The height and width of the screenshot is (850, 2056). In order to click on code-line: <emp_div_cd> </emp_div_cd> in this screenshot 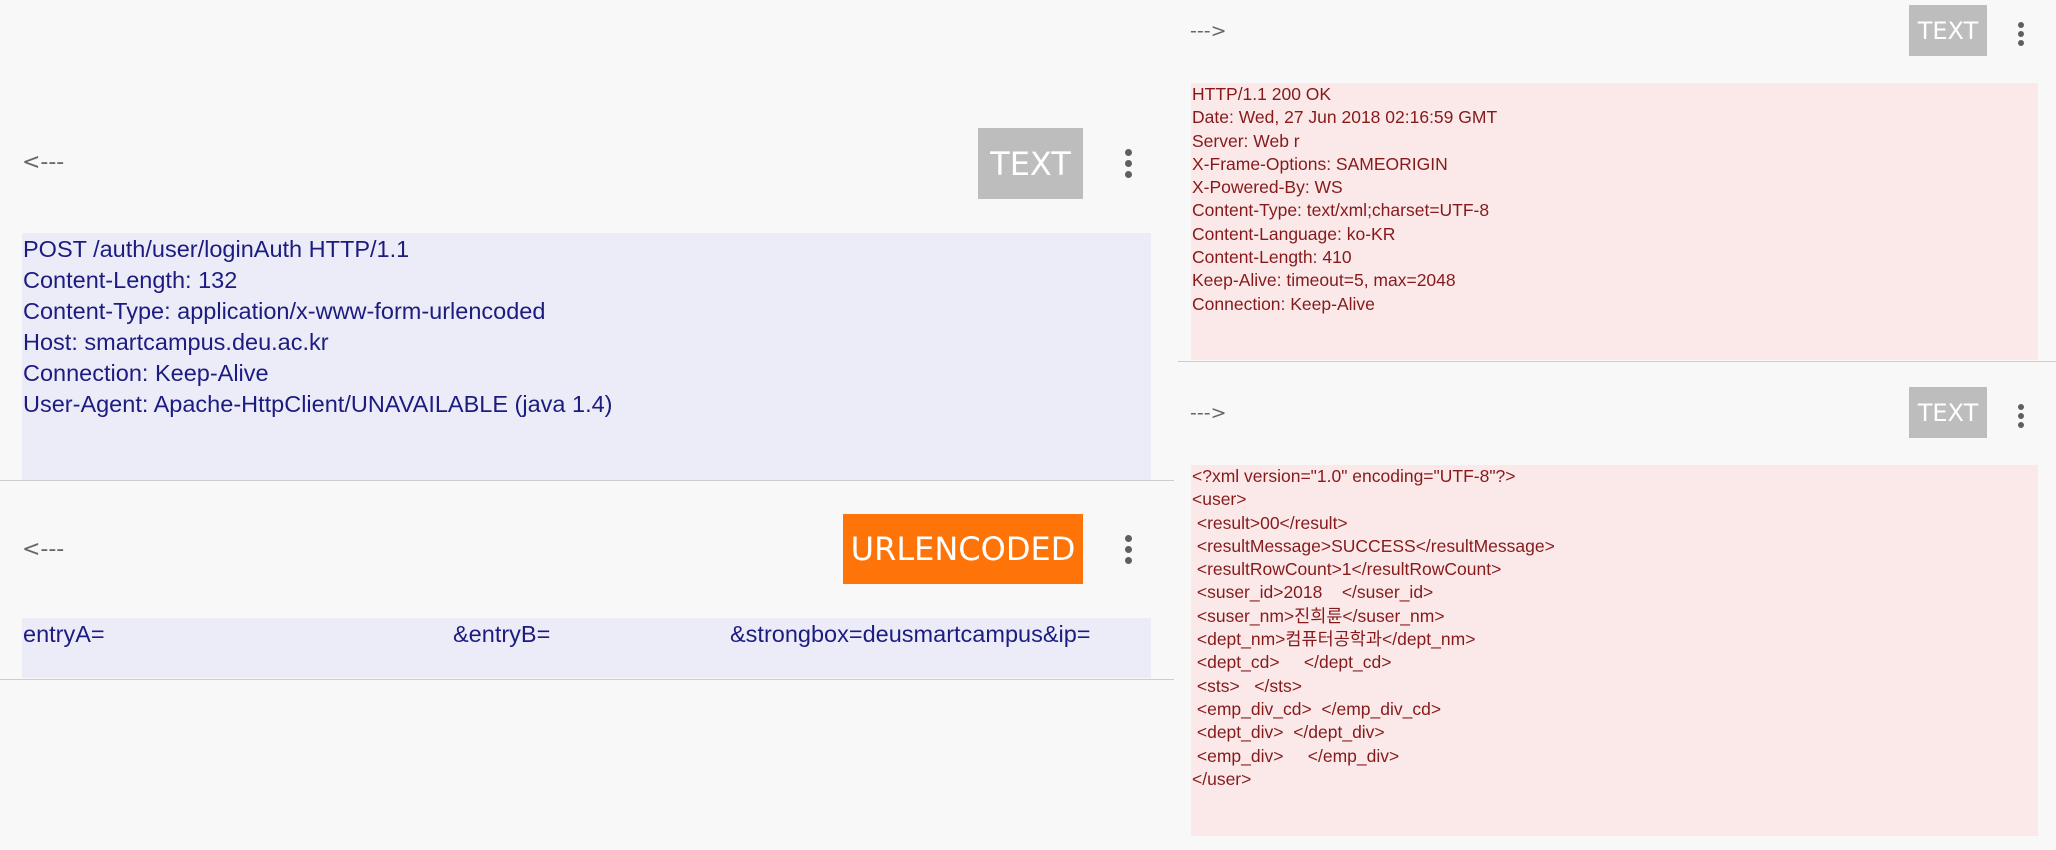, I will do `click(1319, 708)`.